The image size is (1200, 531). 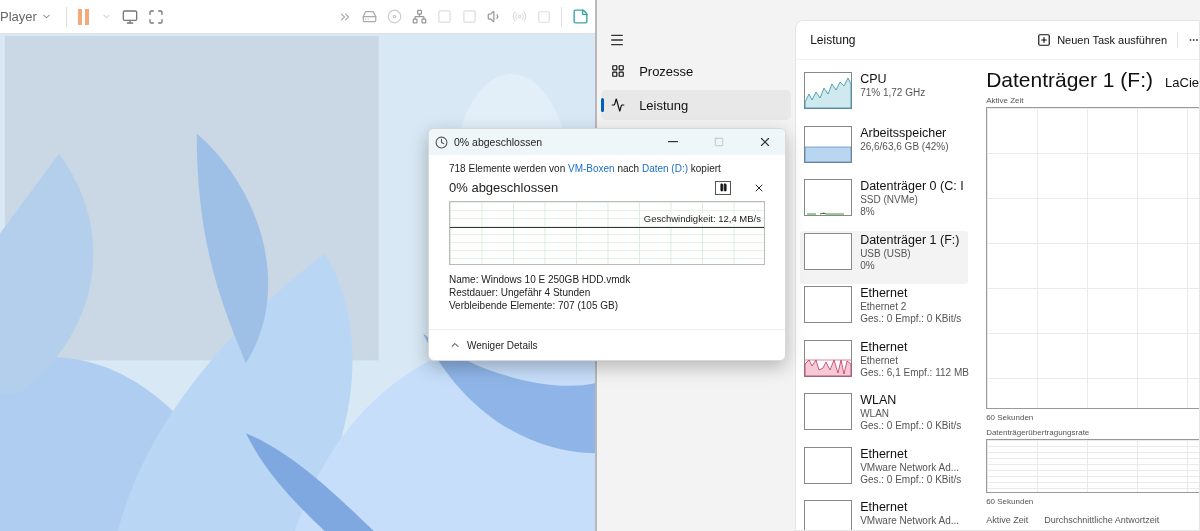 What do you see at coordinates (520, 292) in the screenshot?
I see `detail-line: Restdauer: Ungefähr 4 Stunden` at bounding box center [520, 292].